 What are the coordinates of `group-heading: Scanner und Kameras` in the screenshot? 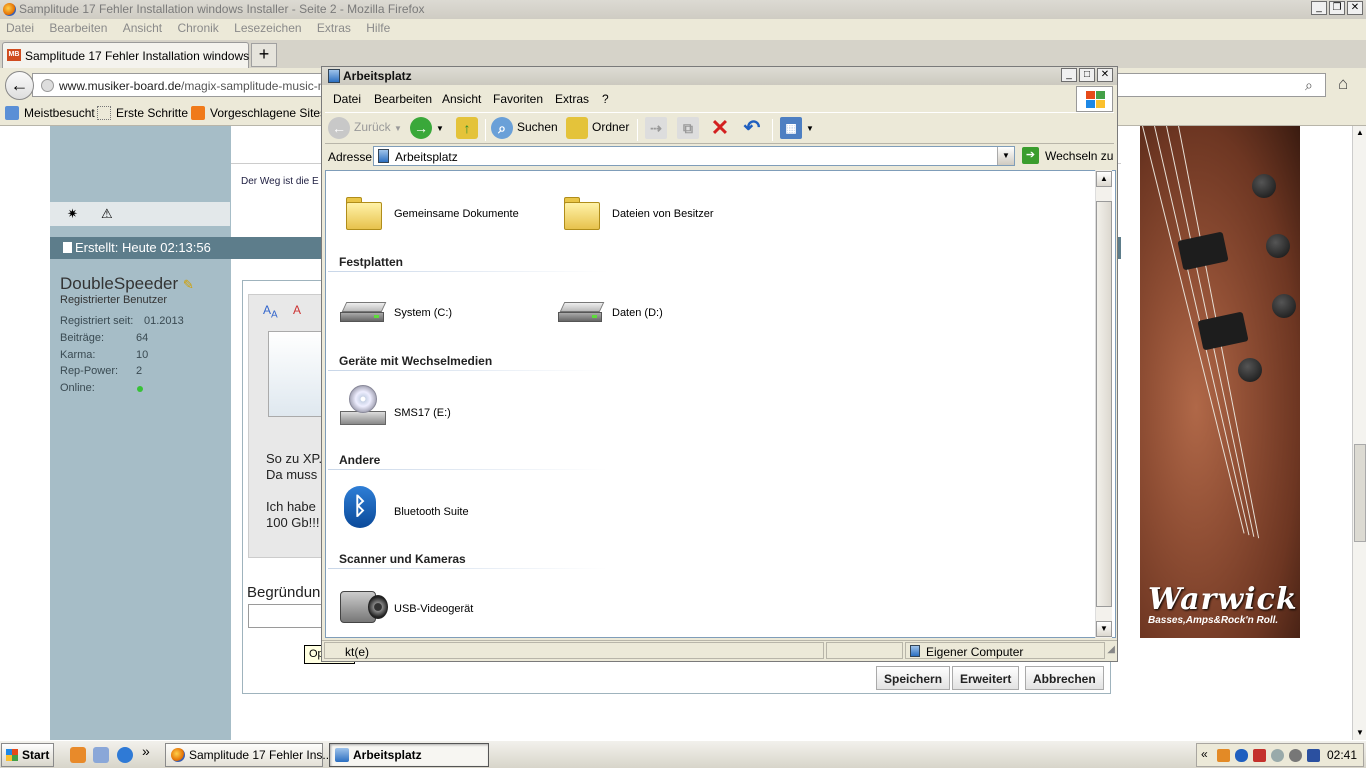 It's located at (402, 559).